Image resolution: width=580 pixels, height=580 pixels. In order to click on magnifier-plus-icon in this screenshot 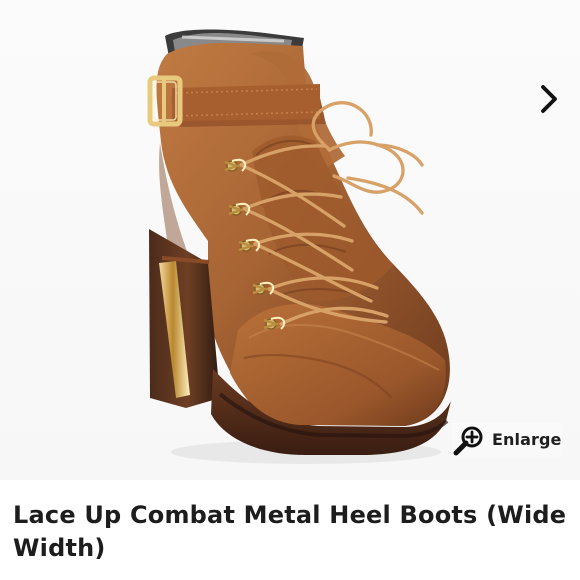, I will do `click(468, 441)`.